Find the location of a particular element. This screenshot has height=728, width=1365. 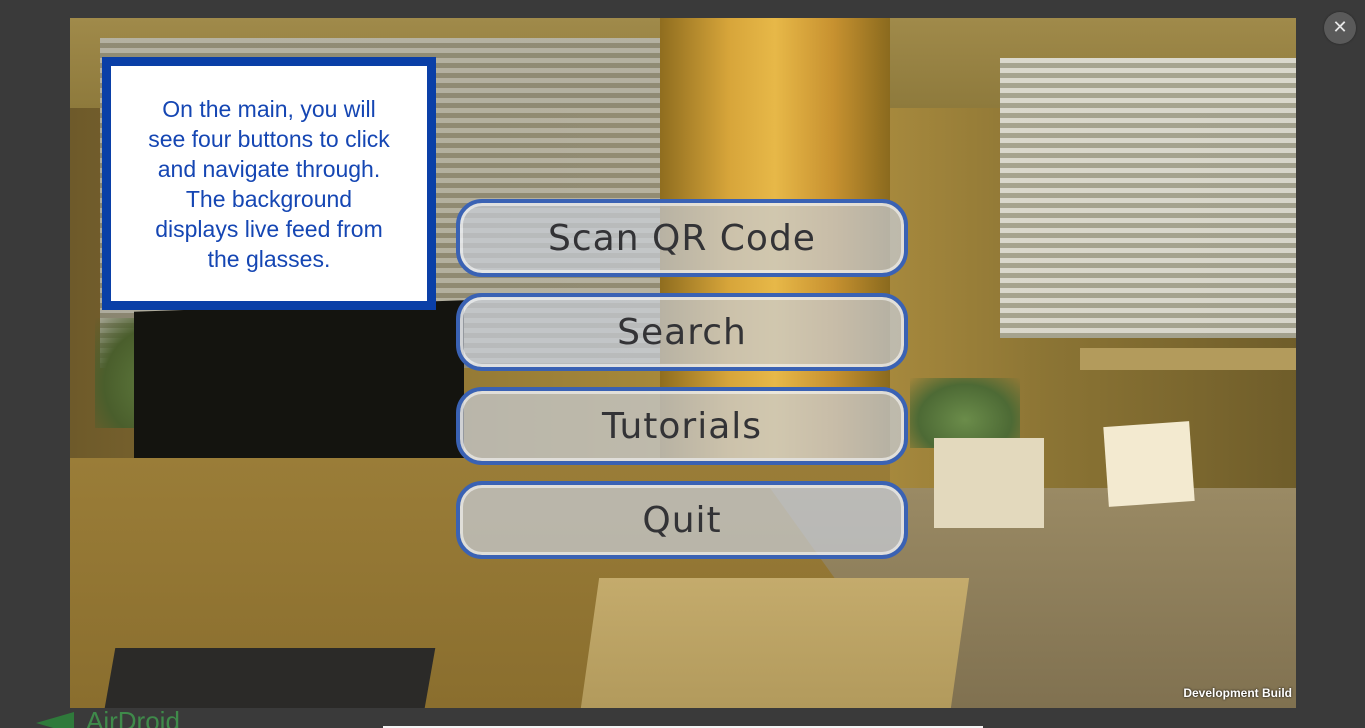

tutorials-button: Tutorials is located at coordinates (682, 426).